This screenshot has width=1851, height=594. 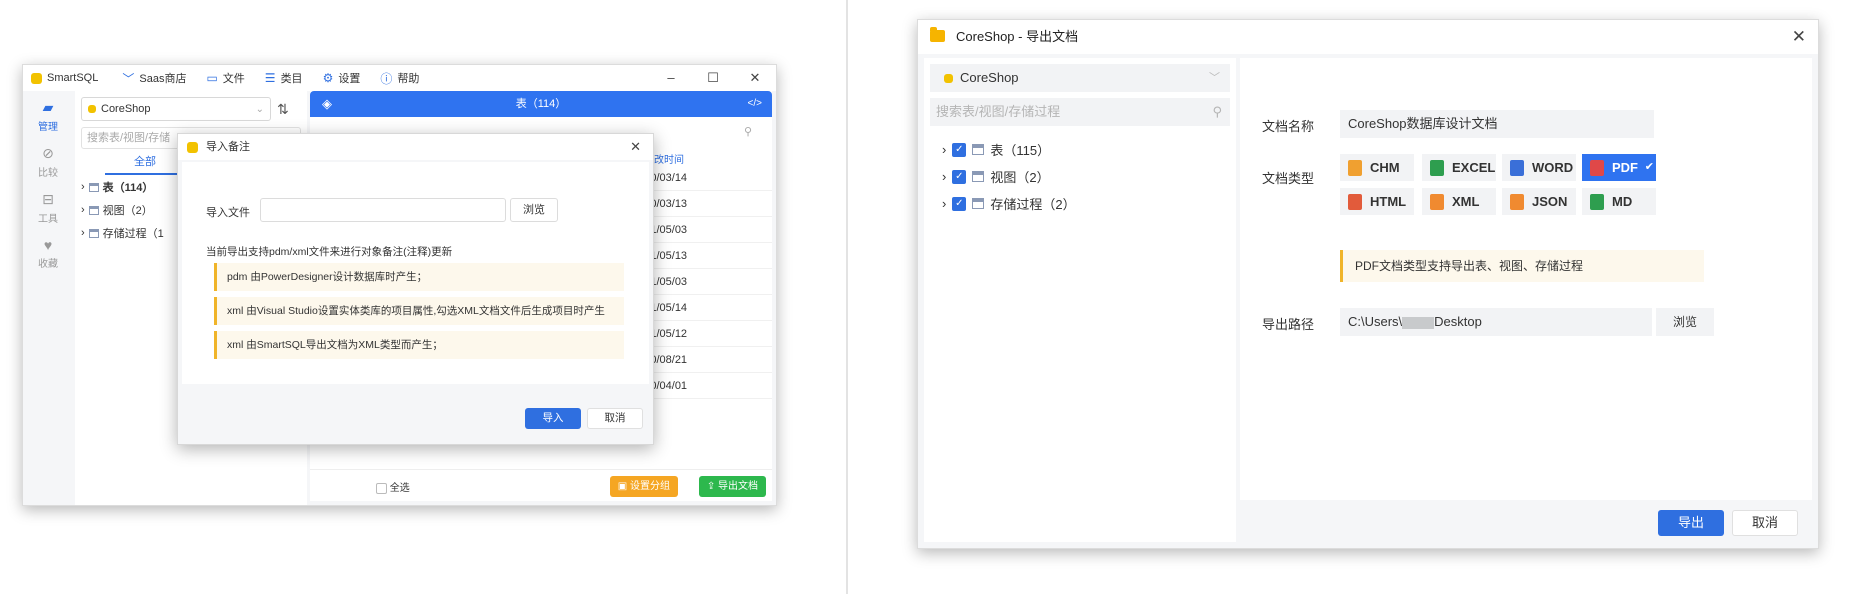 I want to click on selected-check-icon: ✔, so click(x=1649, y=167).